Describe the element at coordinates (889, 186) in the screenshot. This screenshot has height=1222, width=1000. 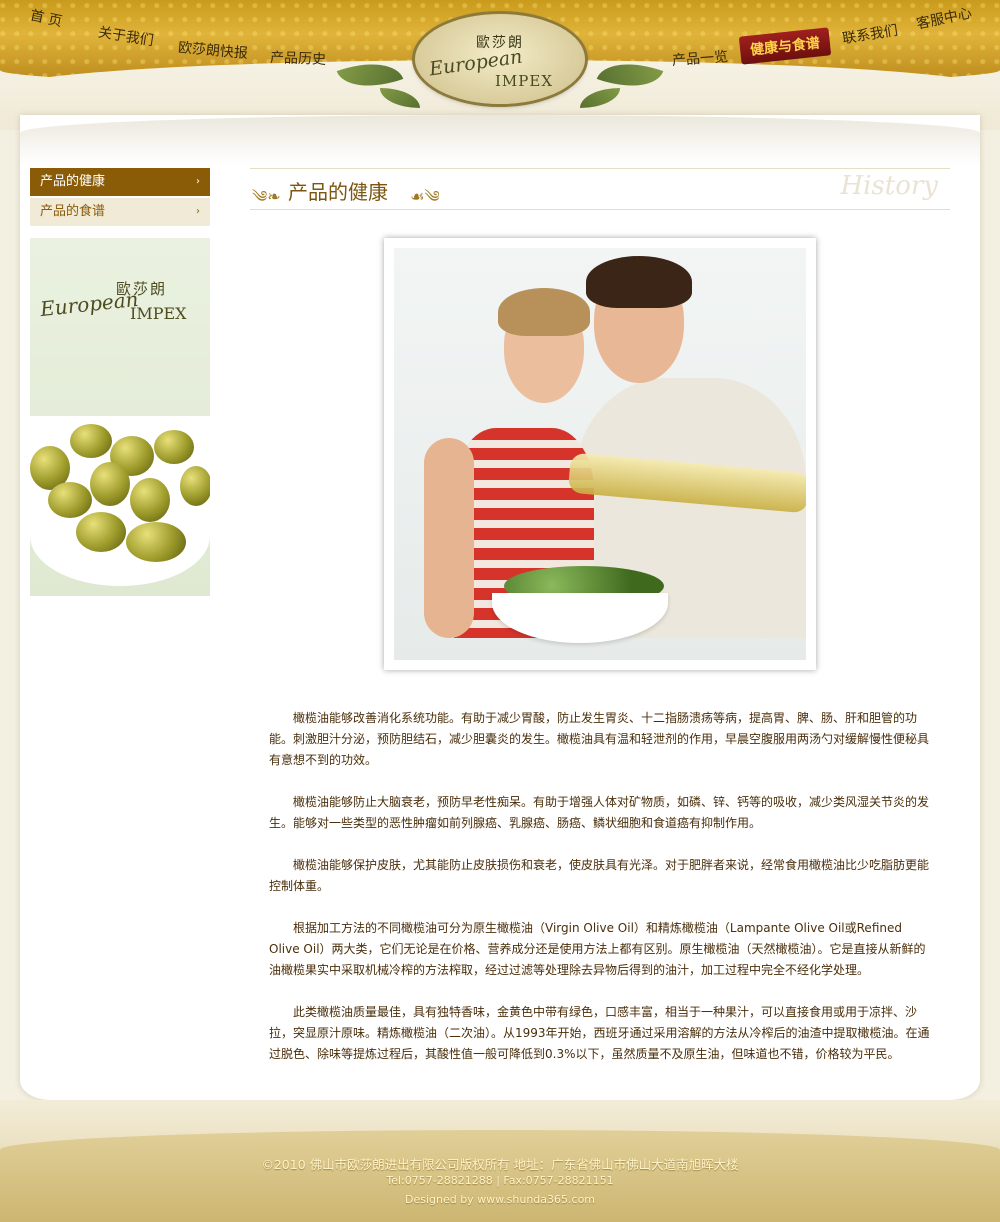
I see `page-title-watermark: History` at that location.